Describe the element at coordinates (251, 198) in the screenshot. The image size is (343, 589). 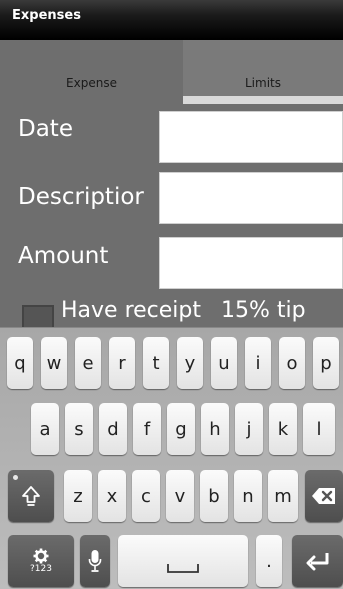
I see `description-input` at that location.